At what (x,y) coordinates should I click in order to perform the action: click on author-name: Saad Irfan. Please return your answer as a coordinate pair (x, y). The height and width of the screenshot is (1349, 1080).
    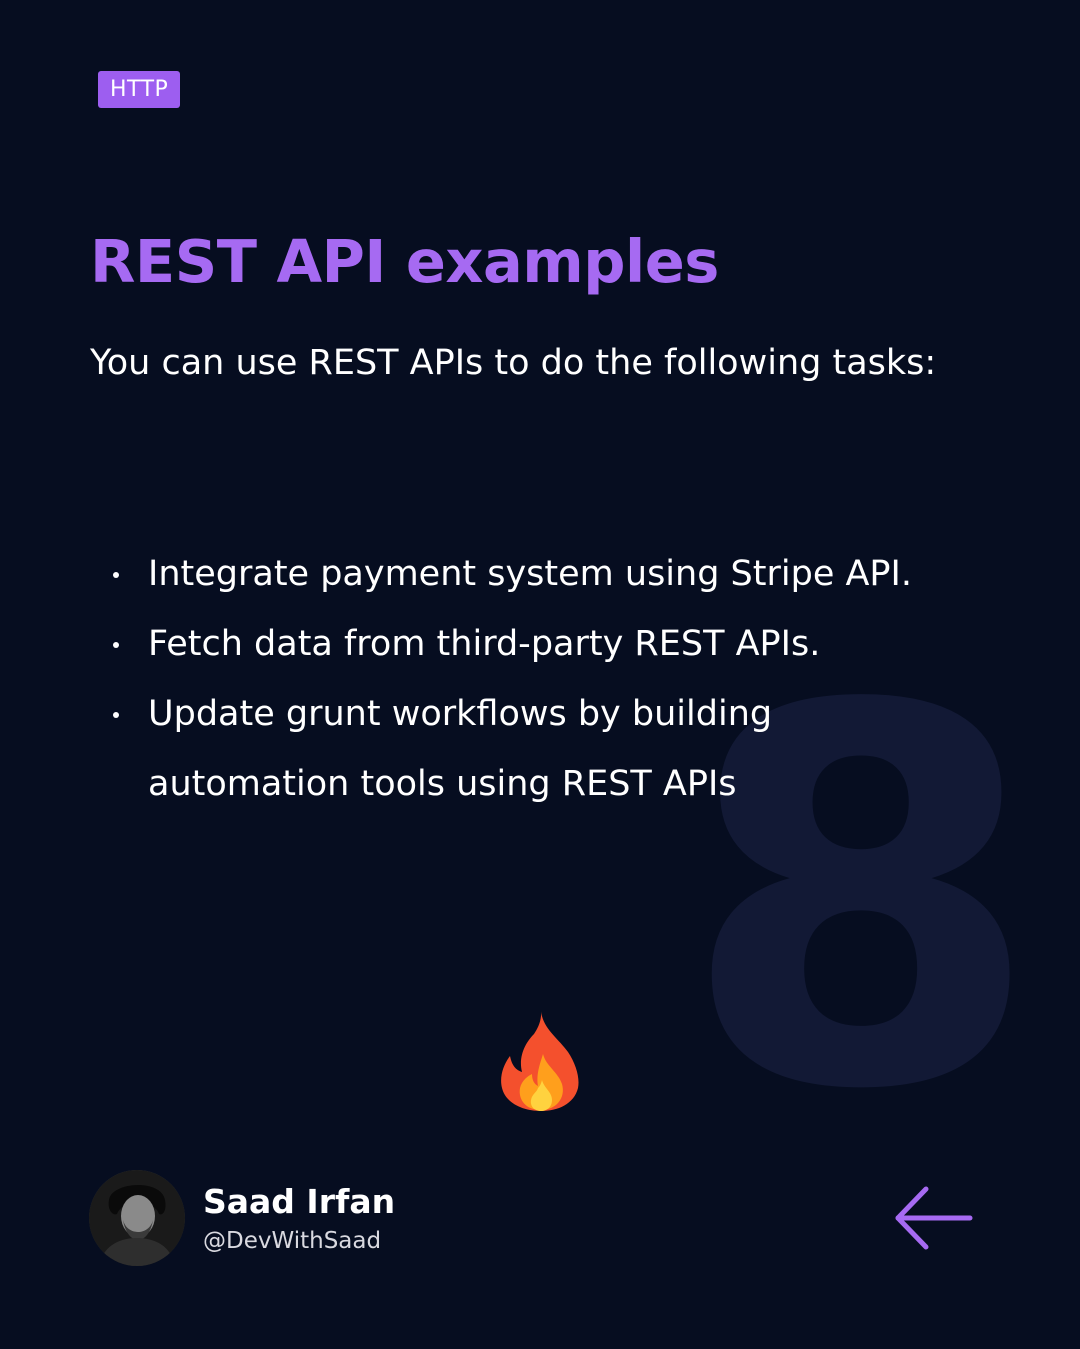
    Looking at the image, I should click on (299, 1201).